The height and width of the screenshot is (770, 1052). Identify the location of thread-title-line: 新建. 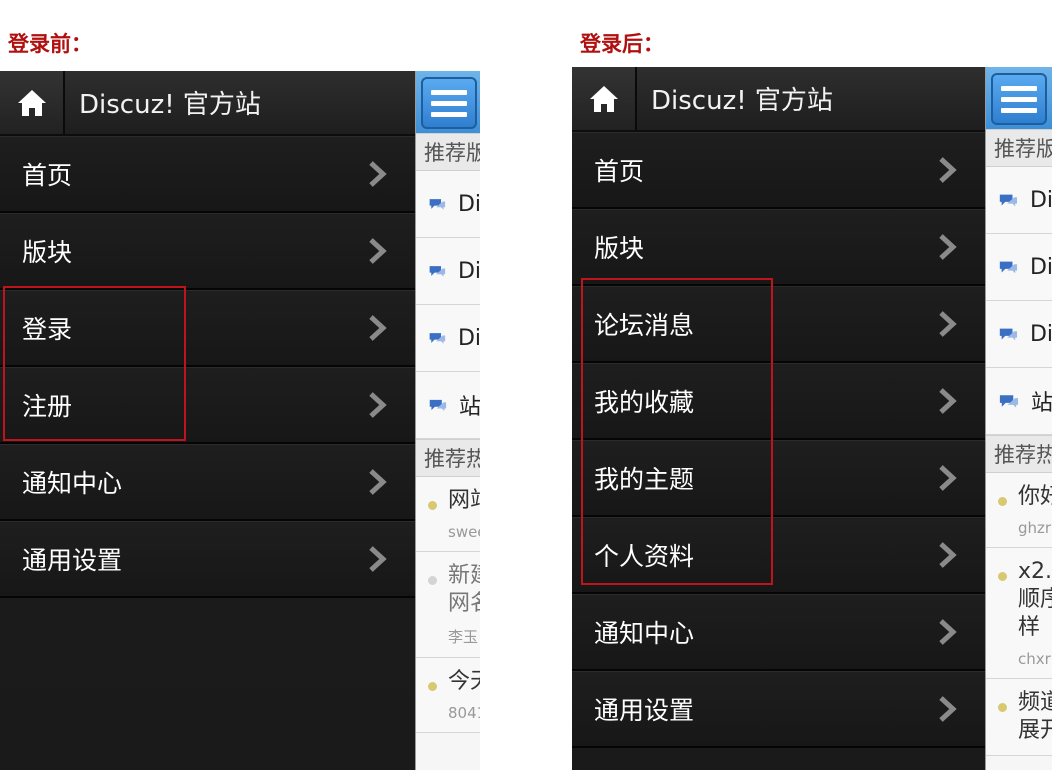
(464, 575).